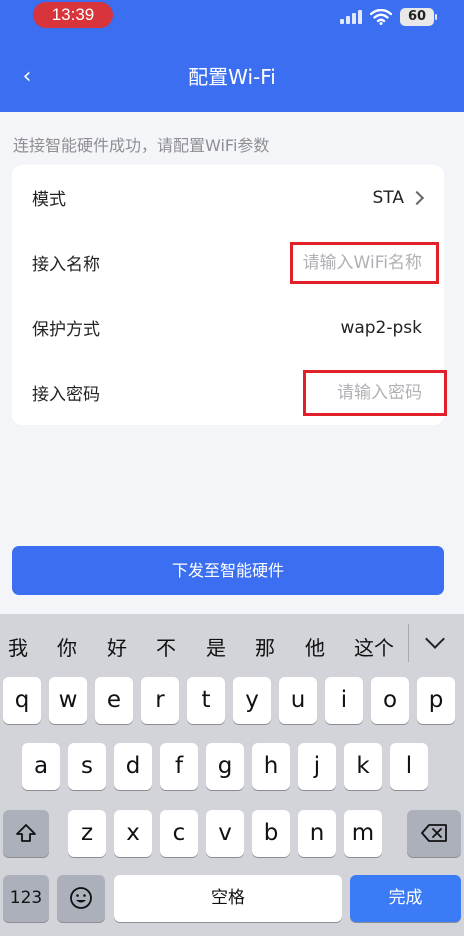  What do you see at coordinates (317, 766) in the screenshot?
I see `key-j: j` at bounding box center [317, 766].